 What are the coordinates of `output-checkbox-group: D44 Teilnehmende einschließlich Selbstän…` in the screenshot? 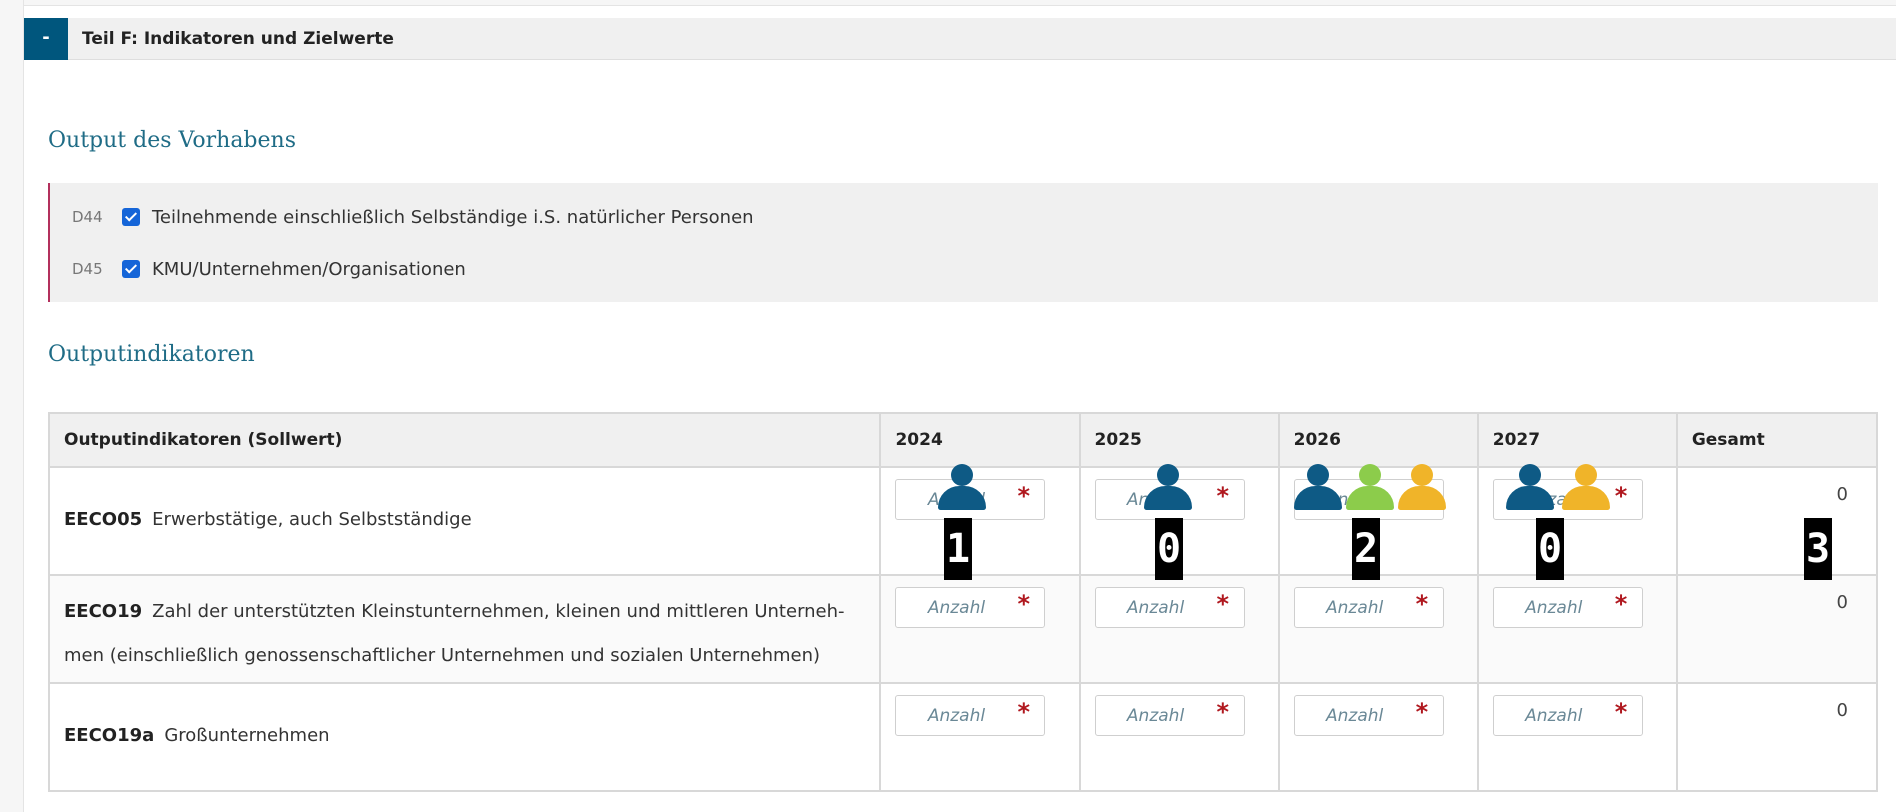 It's located at (963, 242).